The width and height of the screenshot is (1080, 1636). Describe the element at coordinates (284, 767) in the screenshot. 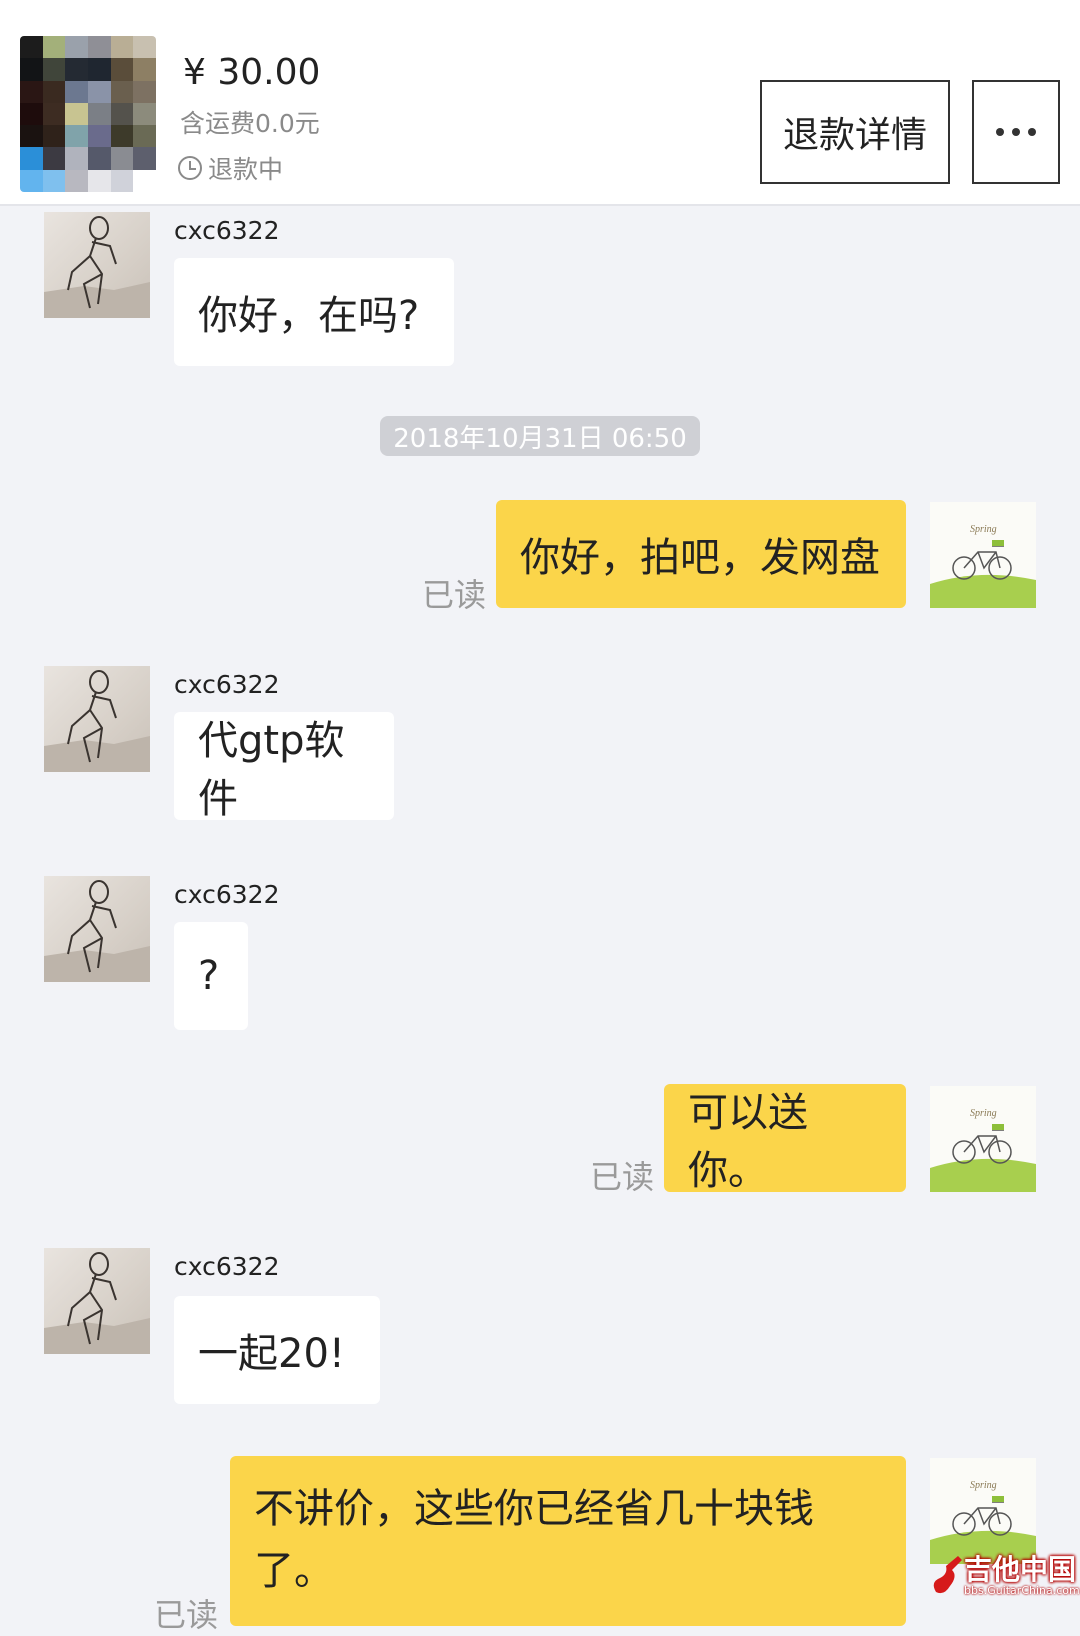

I see `incoming-message-bubble: 代gtp软件` at that location.